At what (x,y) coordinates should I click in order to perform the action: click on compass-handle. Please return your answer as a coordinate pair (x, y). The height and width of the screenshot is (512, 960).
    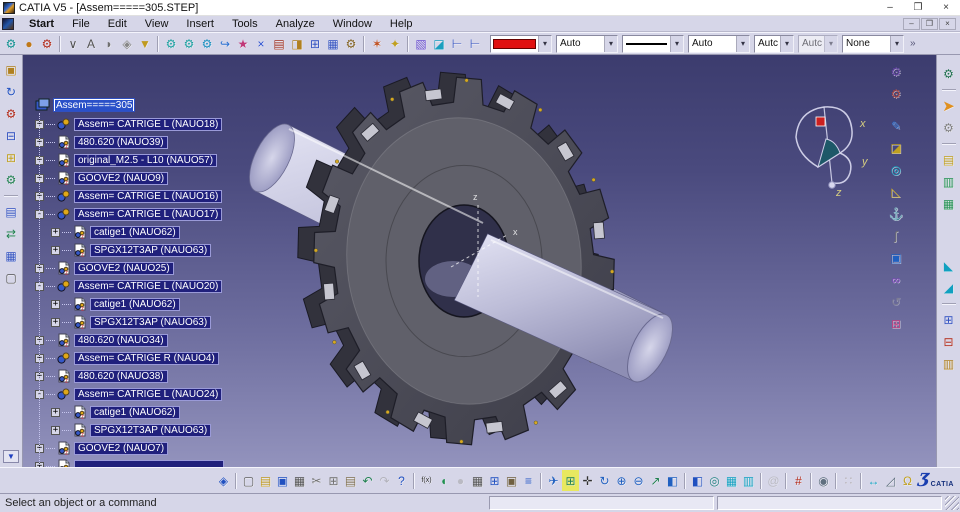
    Looking at the image, I should click on (820, 121).